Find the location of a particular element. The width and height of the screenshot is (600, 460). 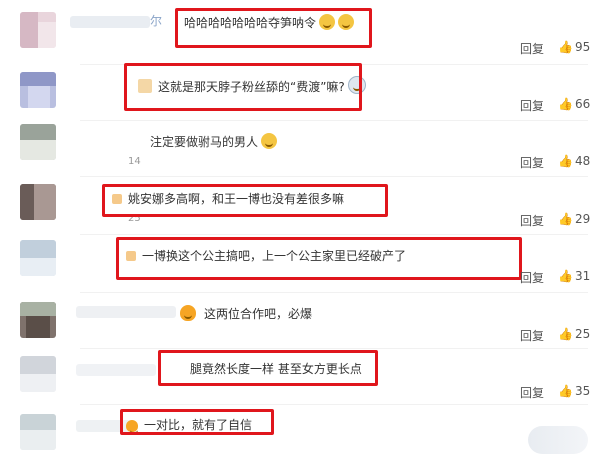

like-button: 👍 35 is located at coordinates (574, 391).